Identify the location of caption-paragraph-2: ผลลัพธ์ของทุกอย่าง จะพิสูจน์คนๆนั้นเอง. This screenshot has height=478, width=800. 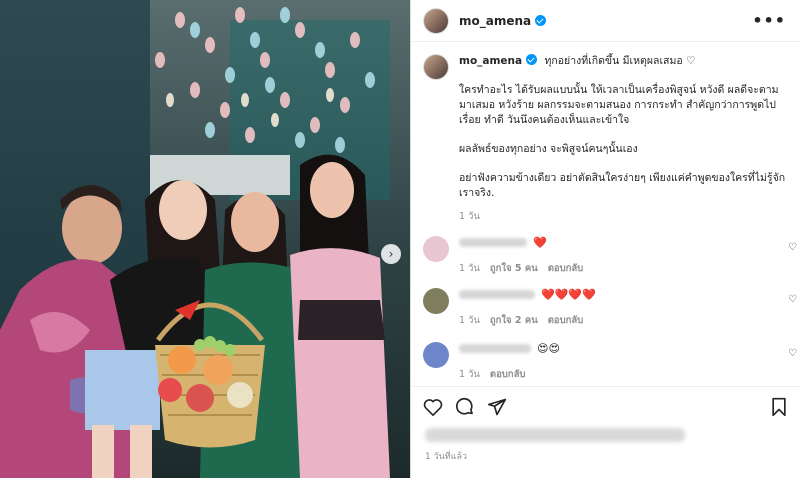
(548, 149).